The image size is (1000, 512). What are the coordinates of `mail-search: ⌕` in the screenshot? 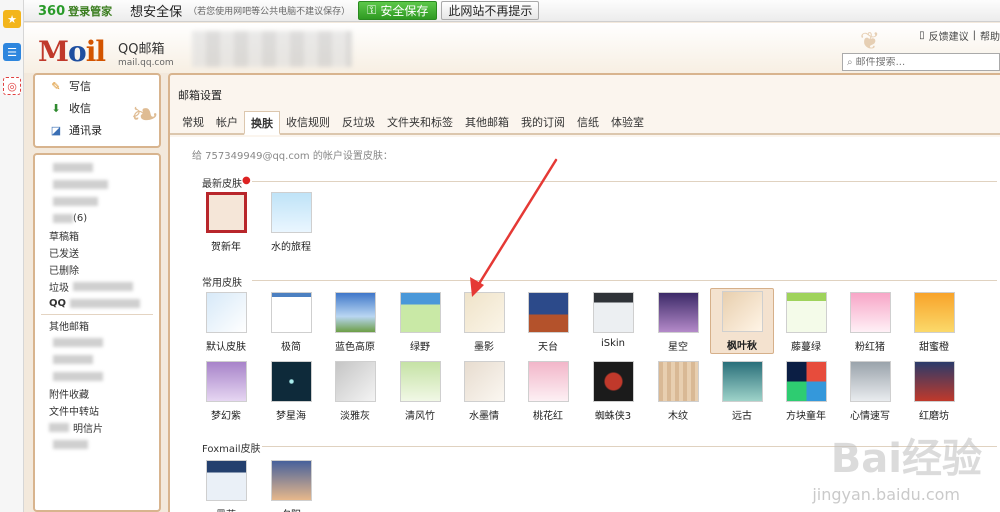 It's located at (921, 62).